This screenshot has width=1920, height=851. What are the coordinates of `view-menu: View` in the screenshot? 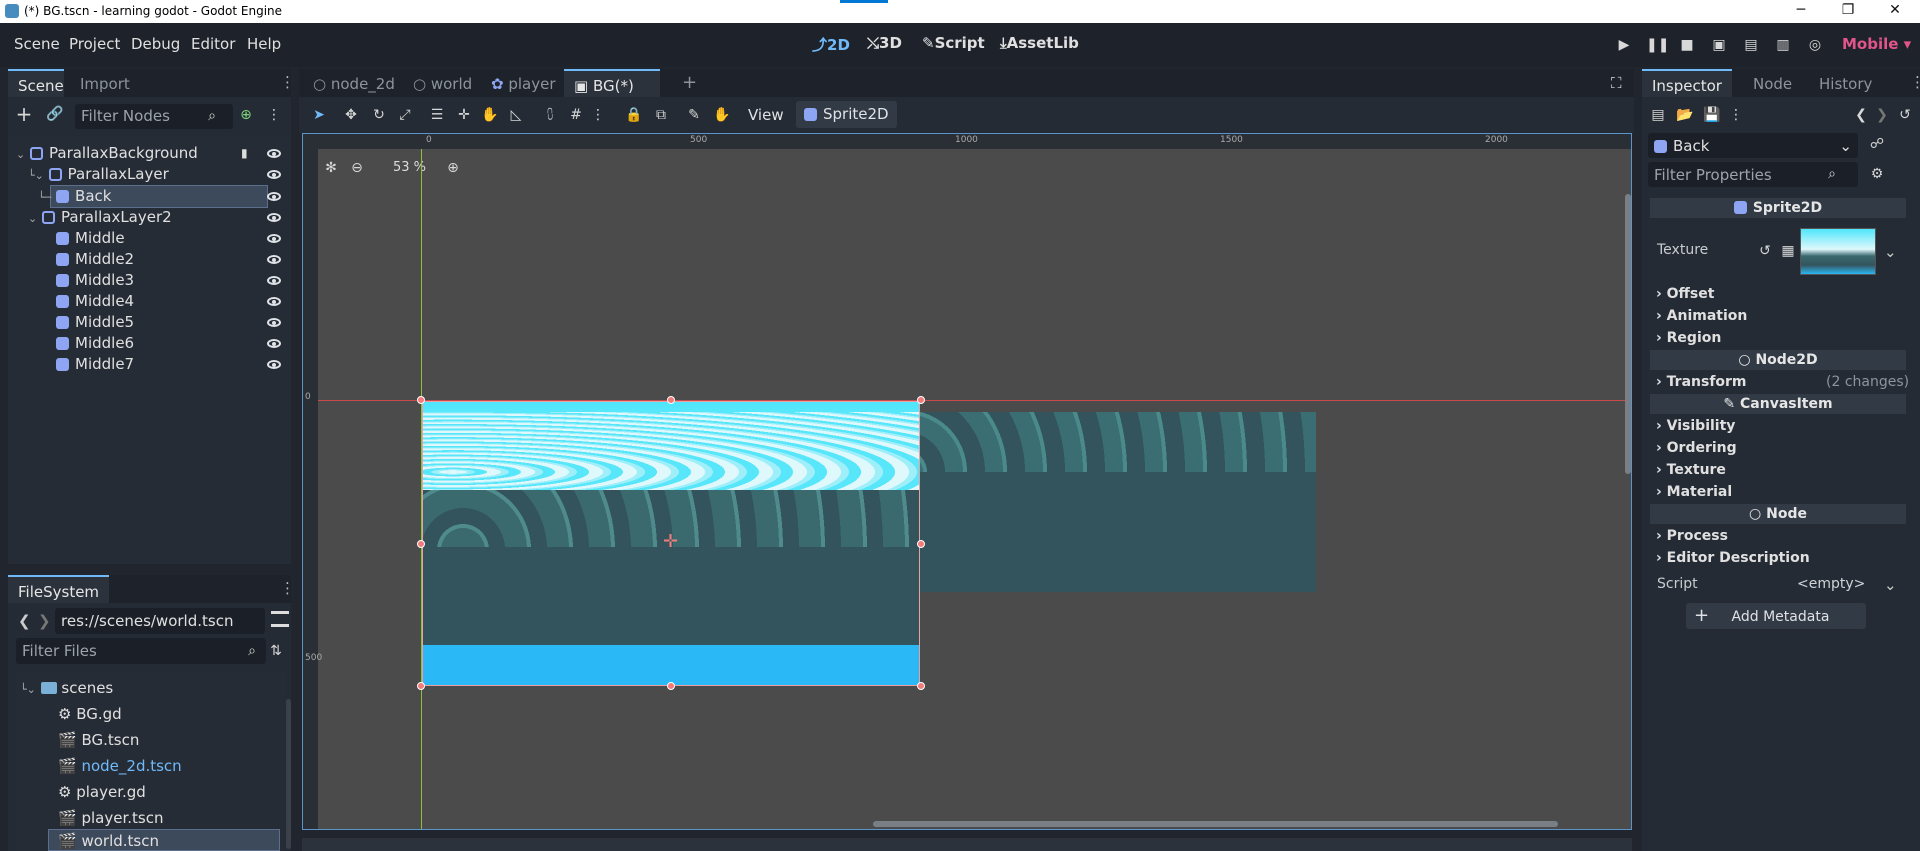 It's located at (766, 115).